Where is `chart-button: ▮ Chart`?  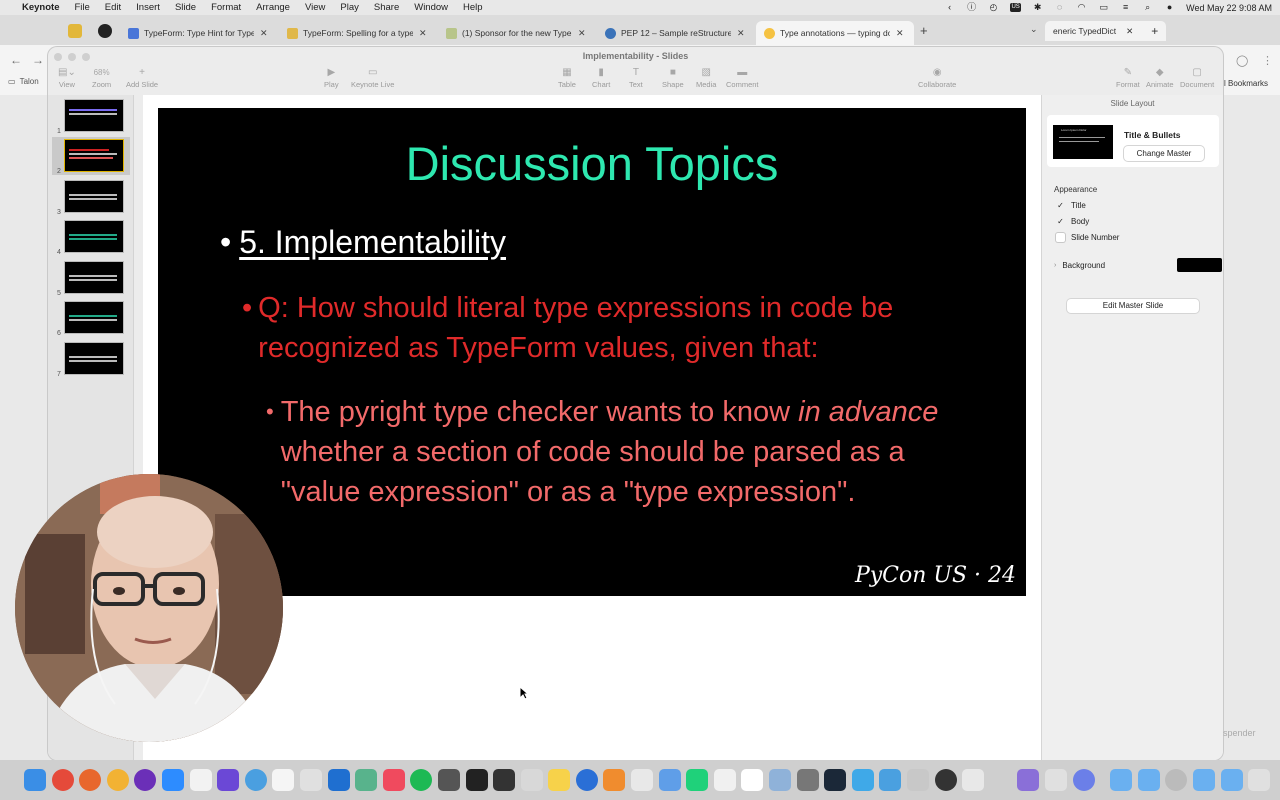
chart-button: ▮ Chart is located at coordinates (601, 77).